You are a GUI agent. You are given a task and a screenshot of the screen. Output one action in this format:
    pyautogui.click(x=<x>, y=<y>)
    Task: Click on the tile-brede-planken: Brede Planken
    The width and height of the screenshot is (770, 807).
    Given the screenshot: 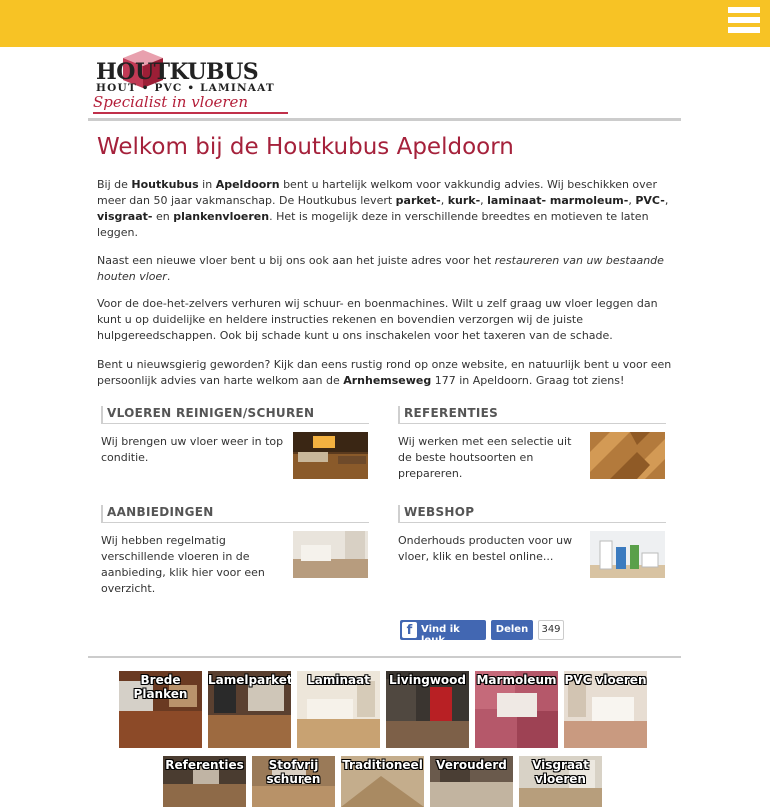 What is the action you would take?
    pyautogui.click(x=160, y=709)
    